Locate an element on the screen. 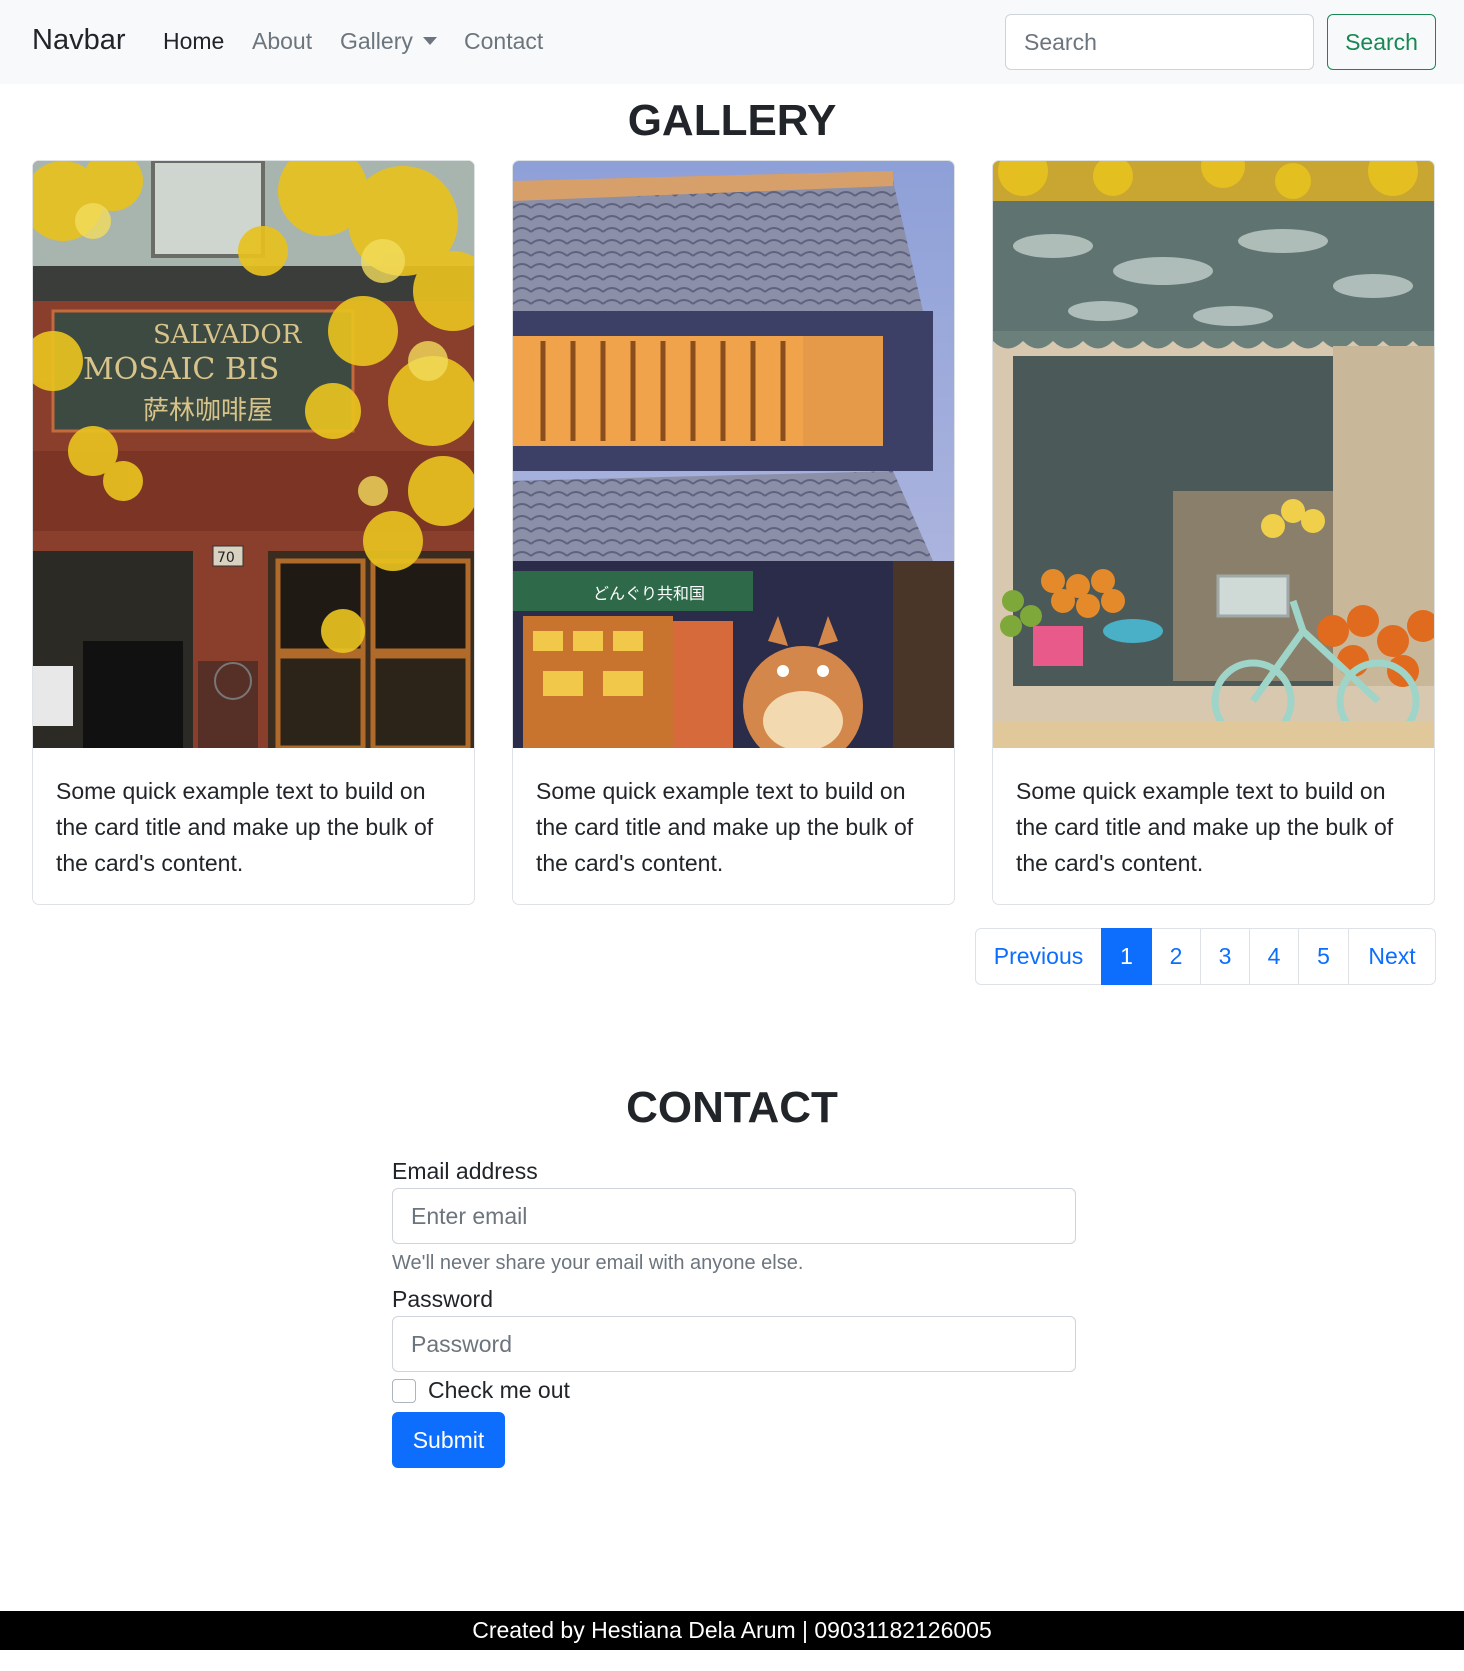 The width and height of the screenshot is (1464, 1671). navbar: Navbar Home About Gallery Contact Search is located at coordinates (732, 42).